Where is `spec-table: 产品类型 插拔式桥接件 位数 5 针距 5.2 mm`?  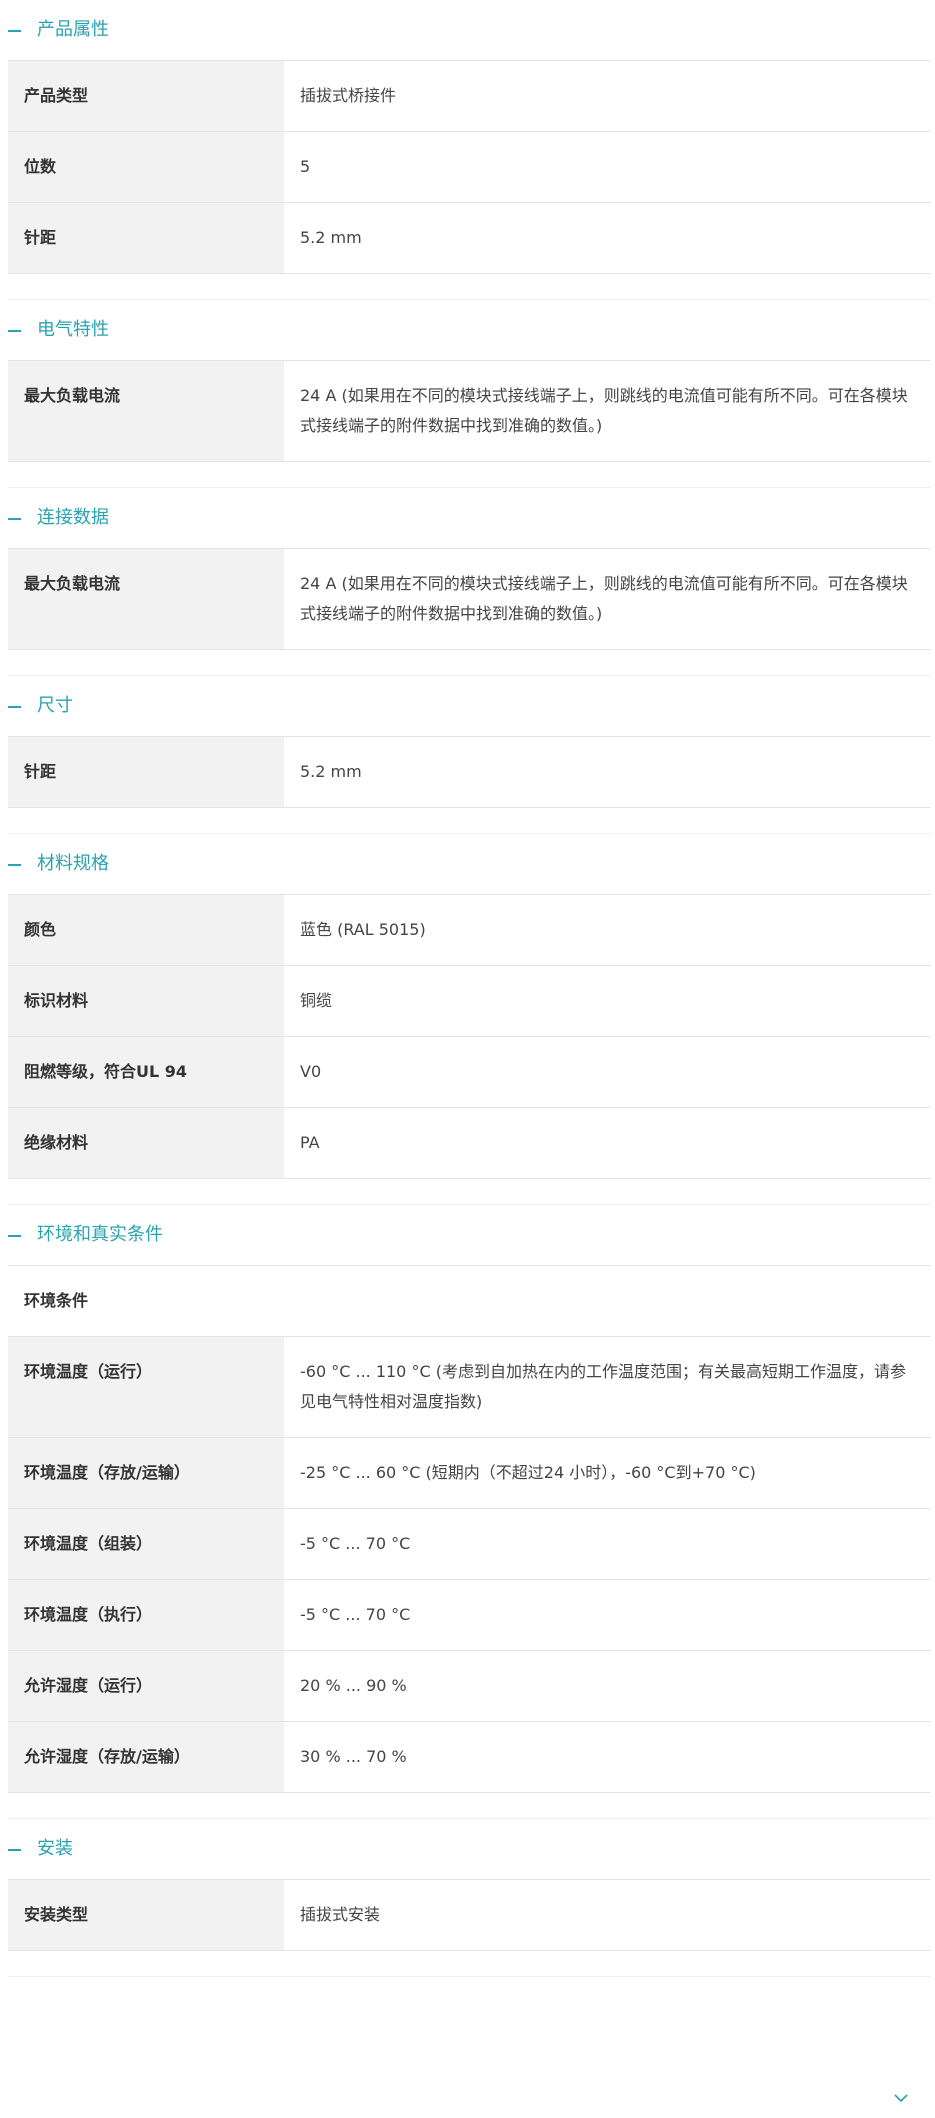
spec-table: 产品类型 插拔式桥接件 位数 5 针距 5.2 mm is located at coordinates (469, 167).